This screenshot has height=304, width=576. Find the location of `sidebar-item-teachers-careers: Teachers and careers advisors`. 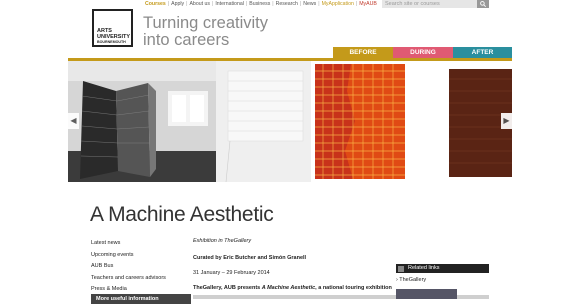

sidebar-item-teachers-careers: Teachers and careers advisors is located at coordinates (128, 279).